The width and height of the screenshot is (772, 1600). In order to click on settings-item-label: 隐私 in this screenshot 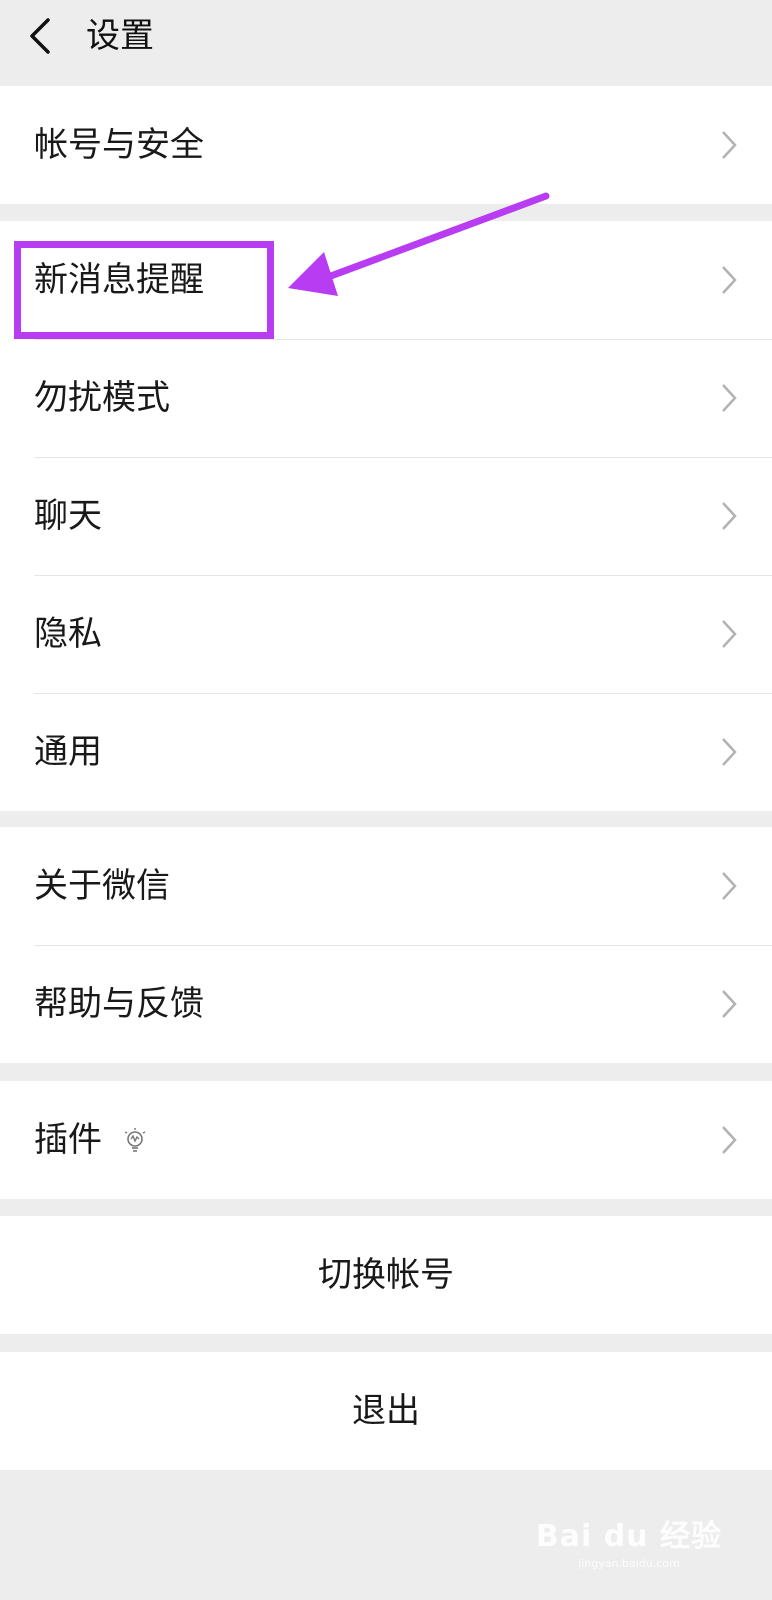, I will do `click(68, 634)`.